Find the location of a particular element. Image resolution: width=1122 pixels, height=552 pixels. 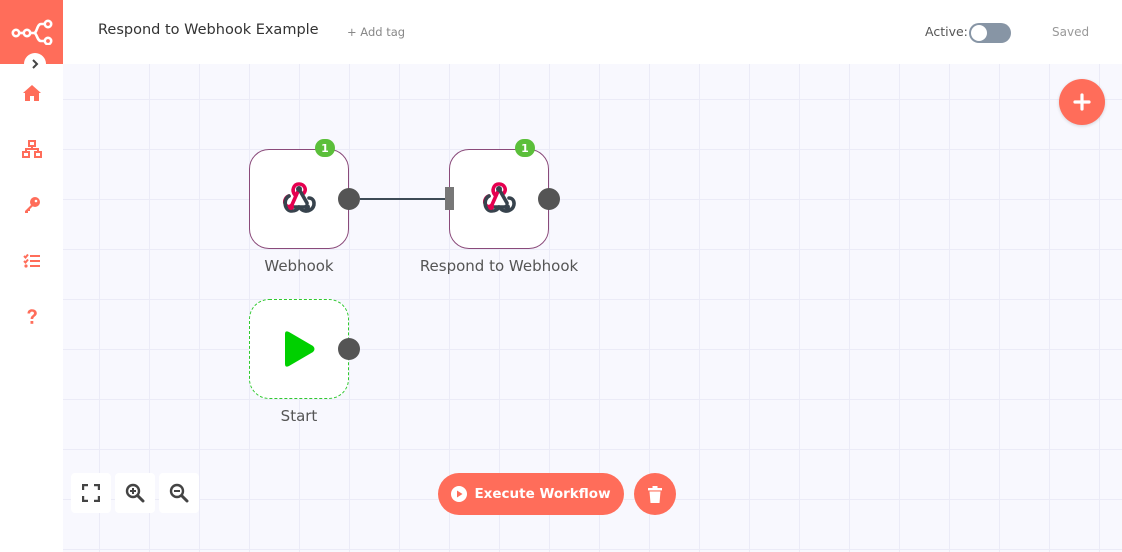

workflow-title: Respond to Webhook Example is located at coordinates (208, 30).